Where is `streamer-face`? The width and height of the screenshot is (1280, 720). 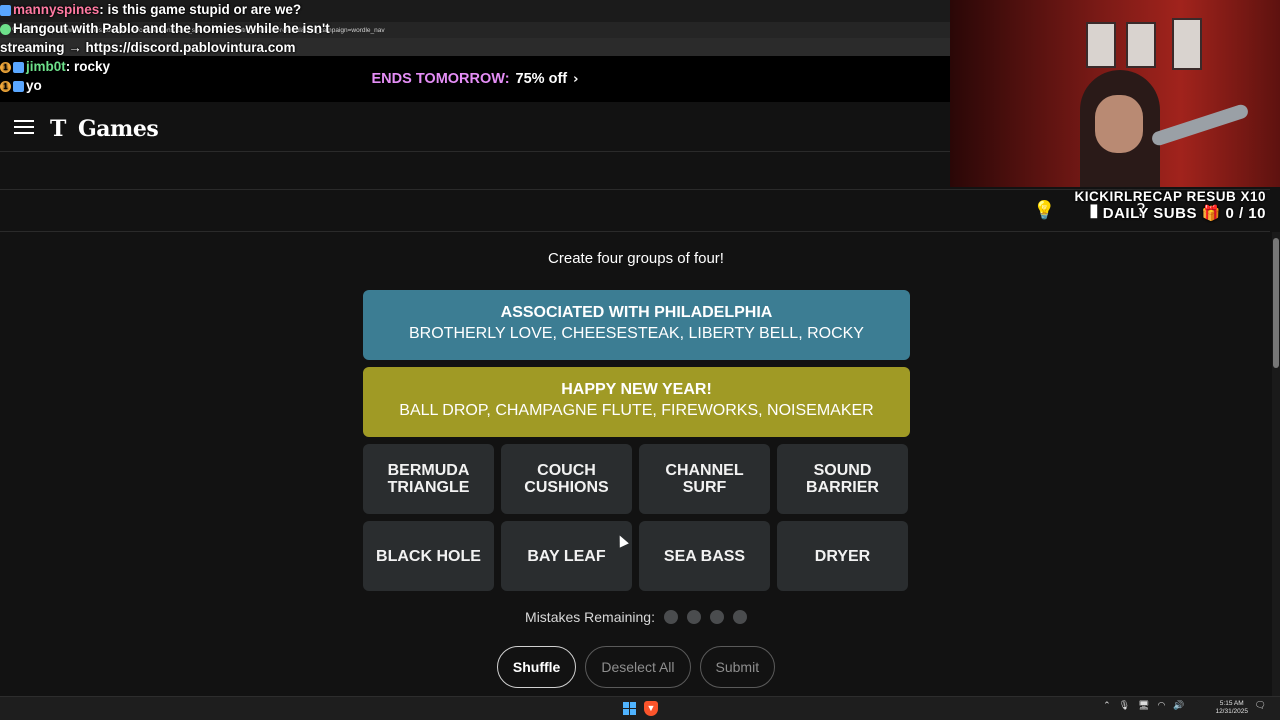
streamer-face is located at coordinates (1119, 124).